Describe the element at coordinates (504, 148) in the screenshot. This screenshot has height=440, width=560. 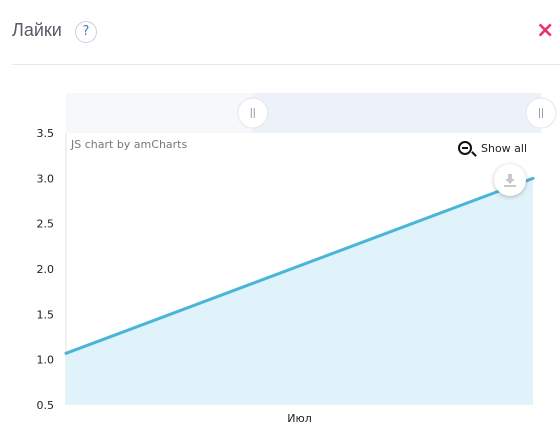
I see `show-all-label: Show all` at that location.